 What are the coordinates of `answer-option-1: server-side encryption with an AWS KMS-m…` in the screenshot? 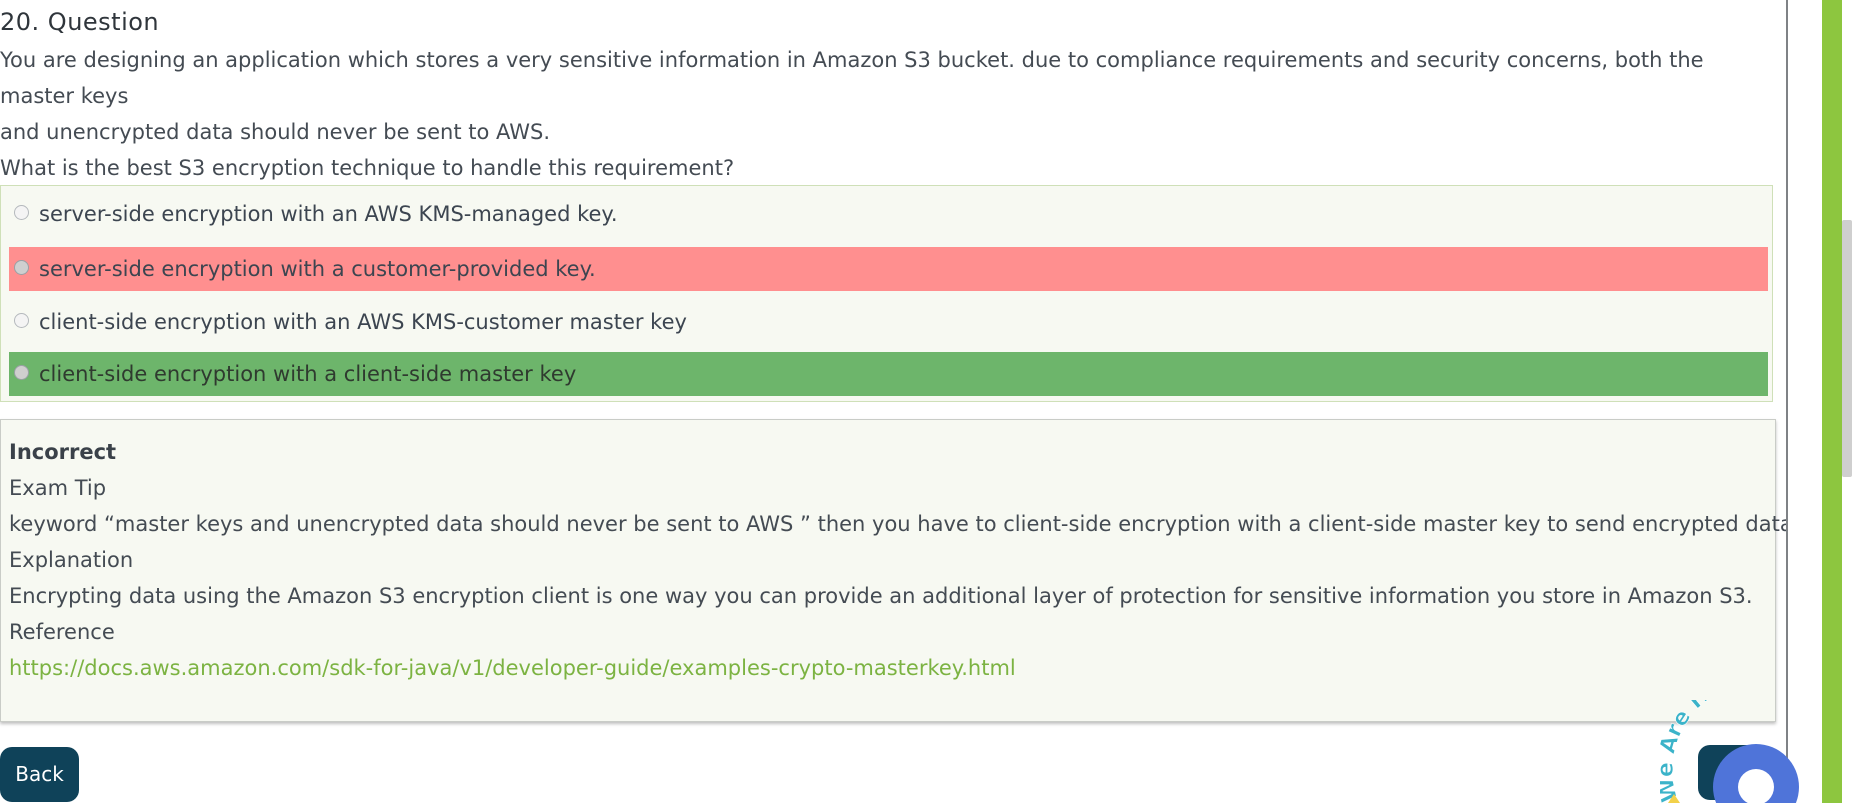 It's located at (888, 214).